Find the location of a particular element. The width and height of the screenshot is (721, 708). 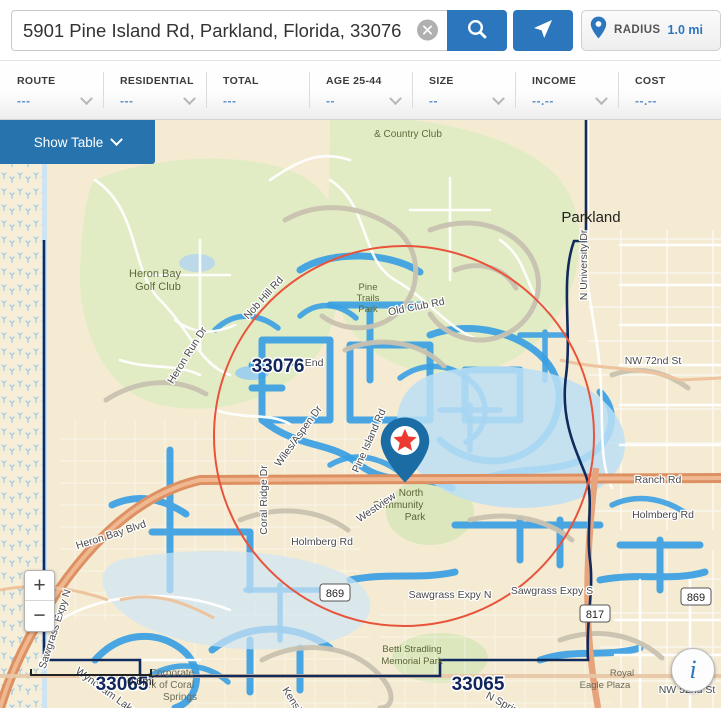

info-button: i is located at coordinates (693, 670).